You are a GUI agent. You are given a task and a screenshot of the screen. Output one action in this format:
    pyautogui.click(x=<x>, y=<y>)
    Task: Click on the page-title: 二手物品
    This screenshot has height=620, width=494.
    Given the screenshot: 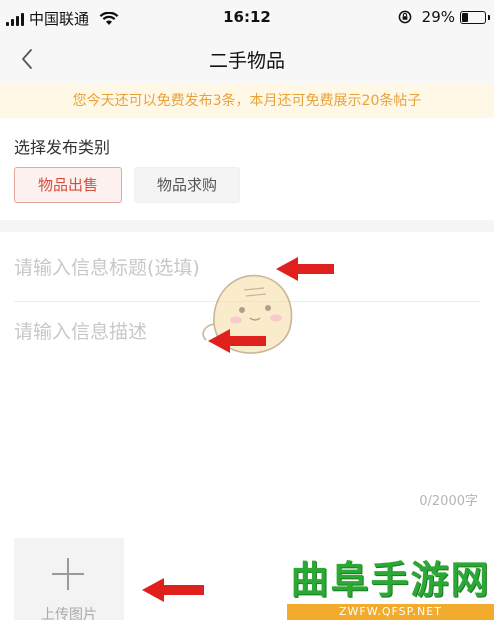 What is the action you would take?
    pyautogui.click(x=246, y=61)
    